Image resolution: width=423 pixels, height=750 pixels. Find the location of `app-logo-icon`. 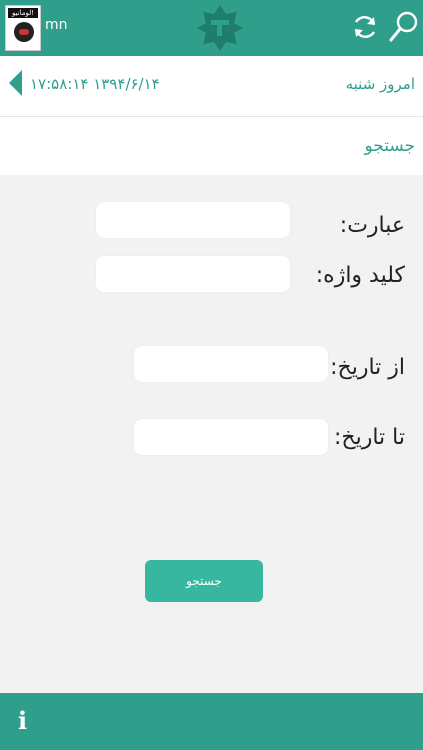

app-logo-icon is located at coordinates (220, 28).